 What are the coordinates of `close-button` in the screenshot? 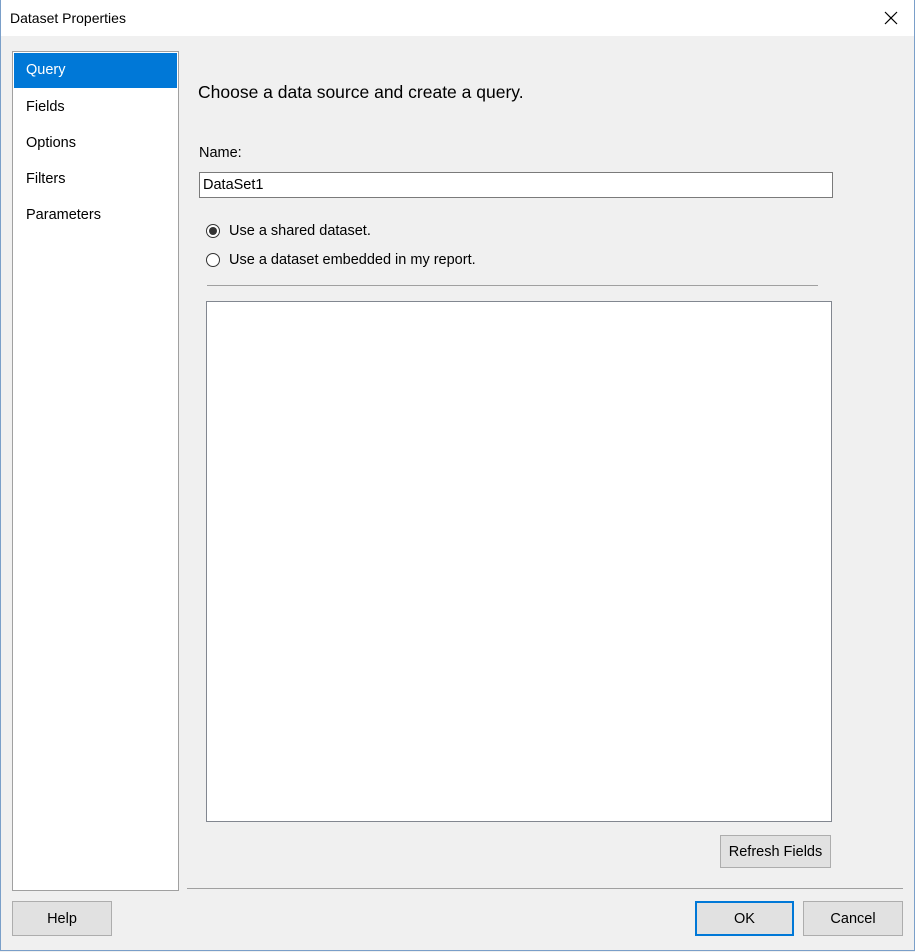 It's located at (891, 18).